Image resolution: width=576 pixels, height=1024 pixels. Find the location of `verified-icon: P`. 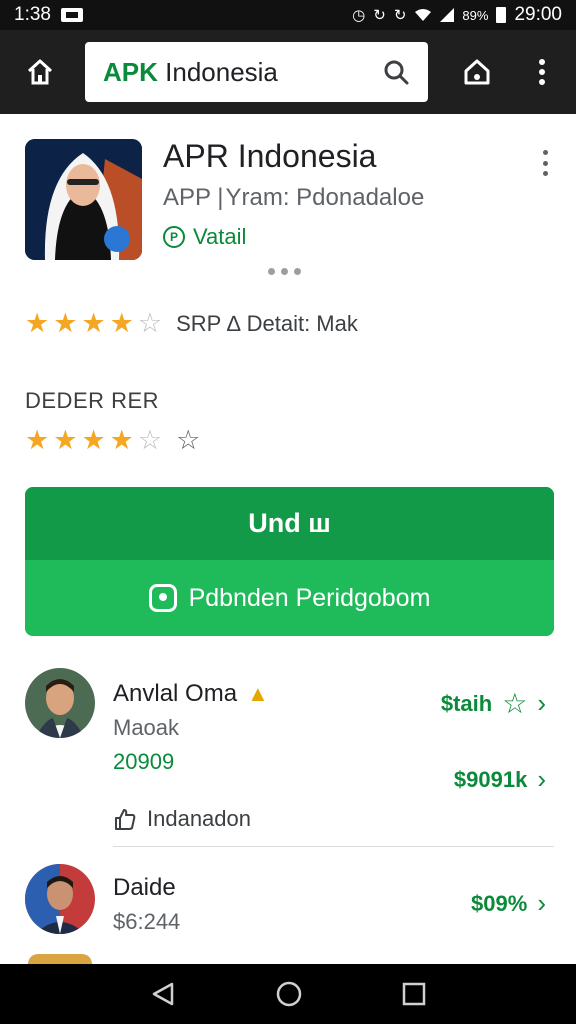

verified-icon: P is located at coordinates (174, 237).